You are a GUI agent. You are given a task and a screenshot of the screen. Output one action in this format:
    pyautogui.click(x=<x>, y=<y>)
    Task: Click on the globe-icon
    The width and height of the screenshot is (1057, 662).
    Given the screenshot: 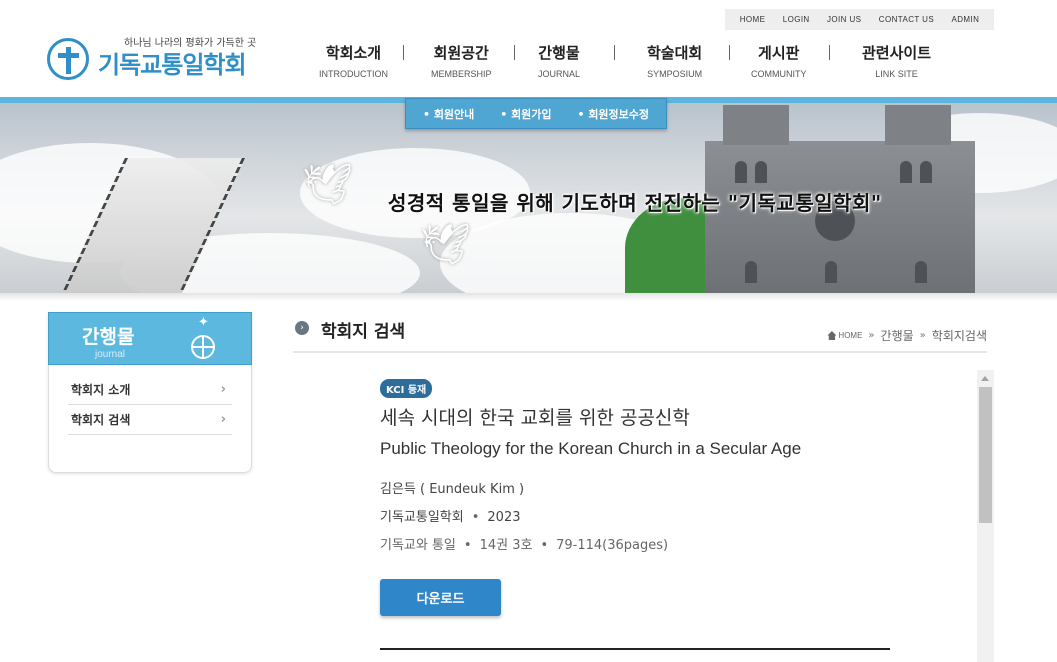 What is the action you would take?
    pyautogui.click(x=203, y=347)
    